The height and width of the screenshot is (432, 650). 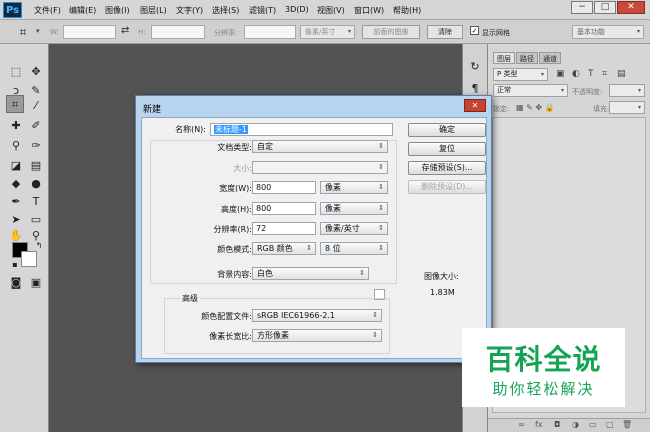 What do you see at coordinates (36, 202) in the screenshot?
I see `type-tool-icon: T` at bounding box center [36, 202].